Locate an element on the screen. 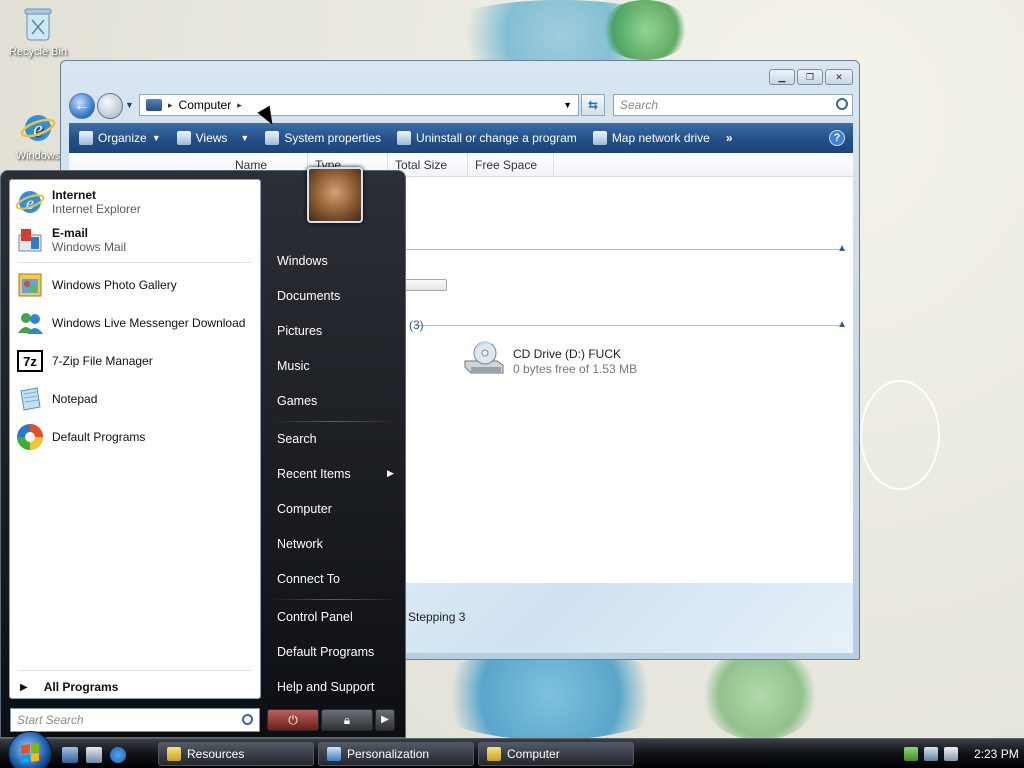  places-default-programs: Default Programs is located at coordinates (325, 652).